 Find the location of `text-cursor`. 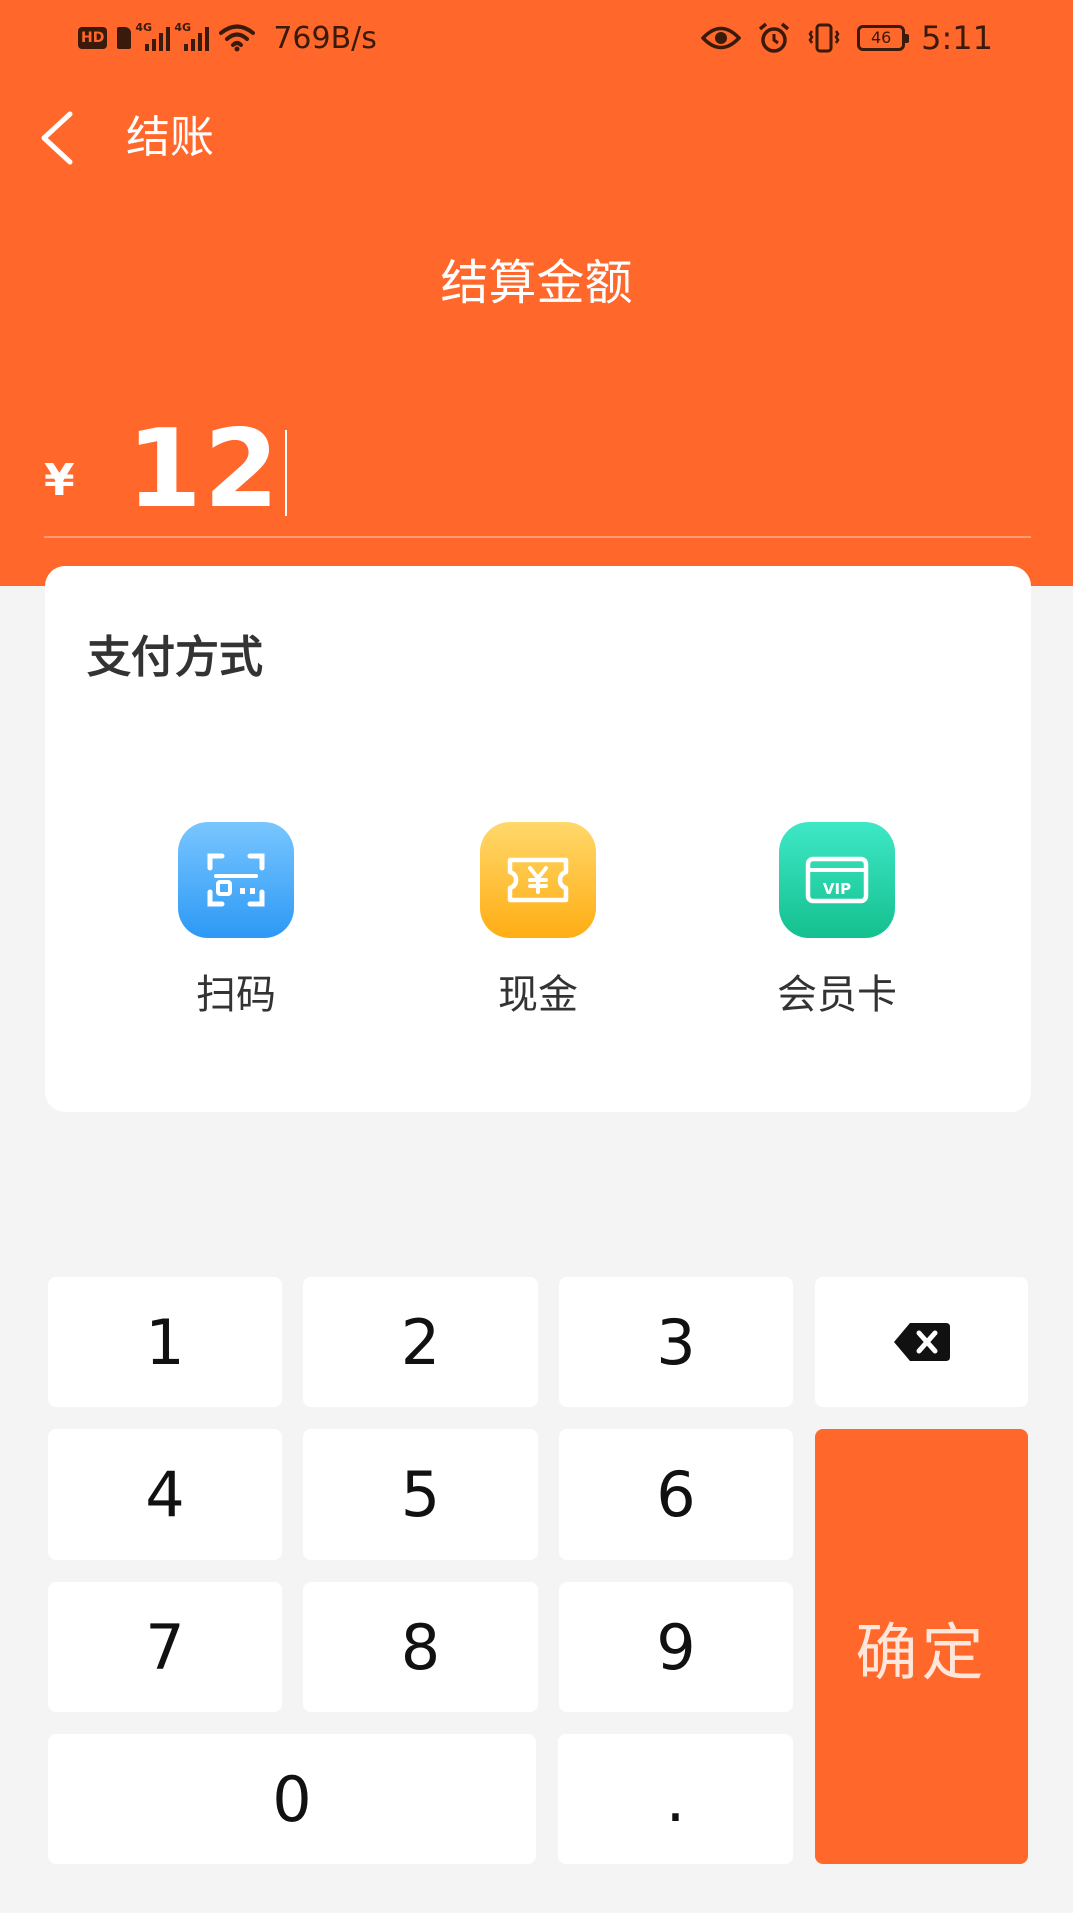

text-cursor is located at coordinates (285, 473).